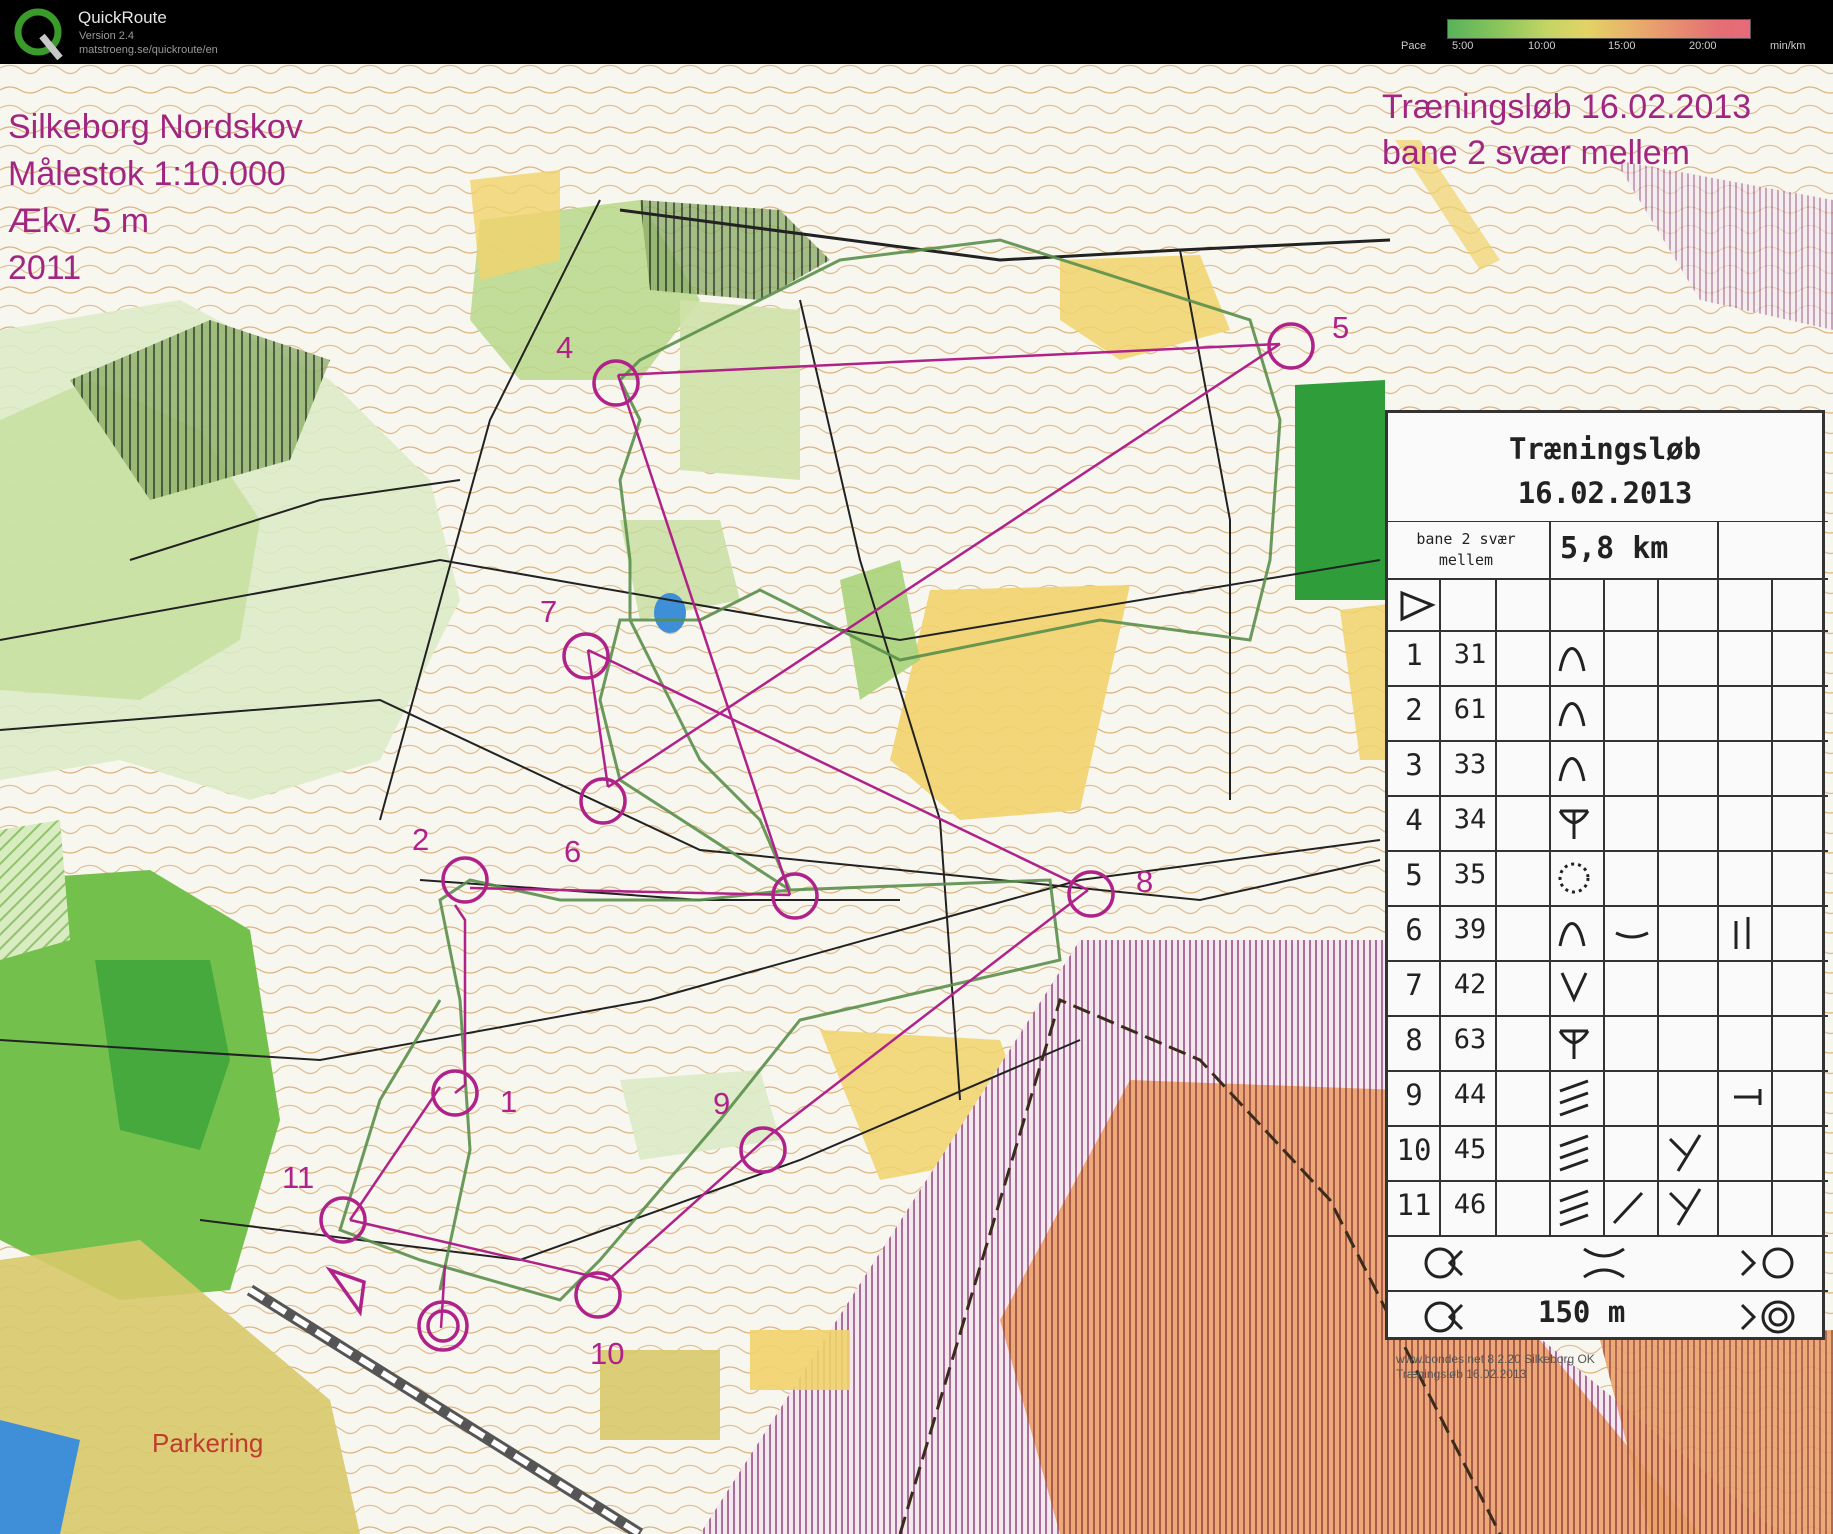  What do you see at coordinates (1145, 881) in the screenshot?
I see `control-number-8: 8` at bounding box center [1145, 881].